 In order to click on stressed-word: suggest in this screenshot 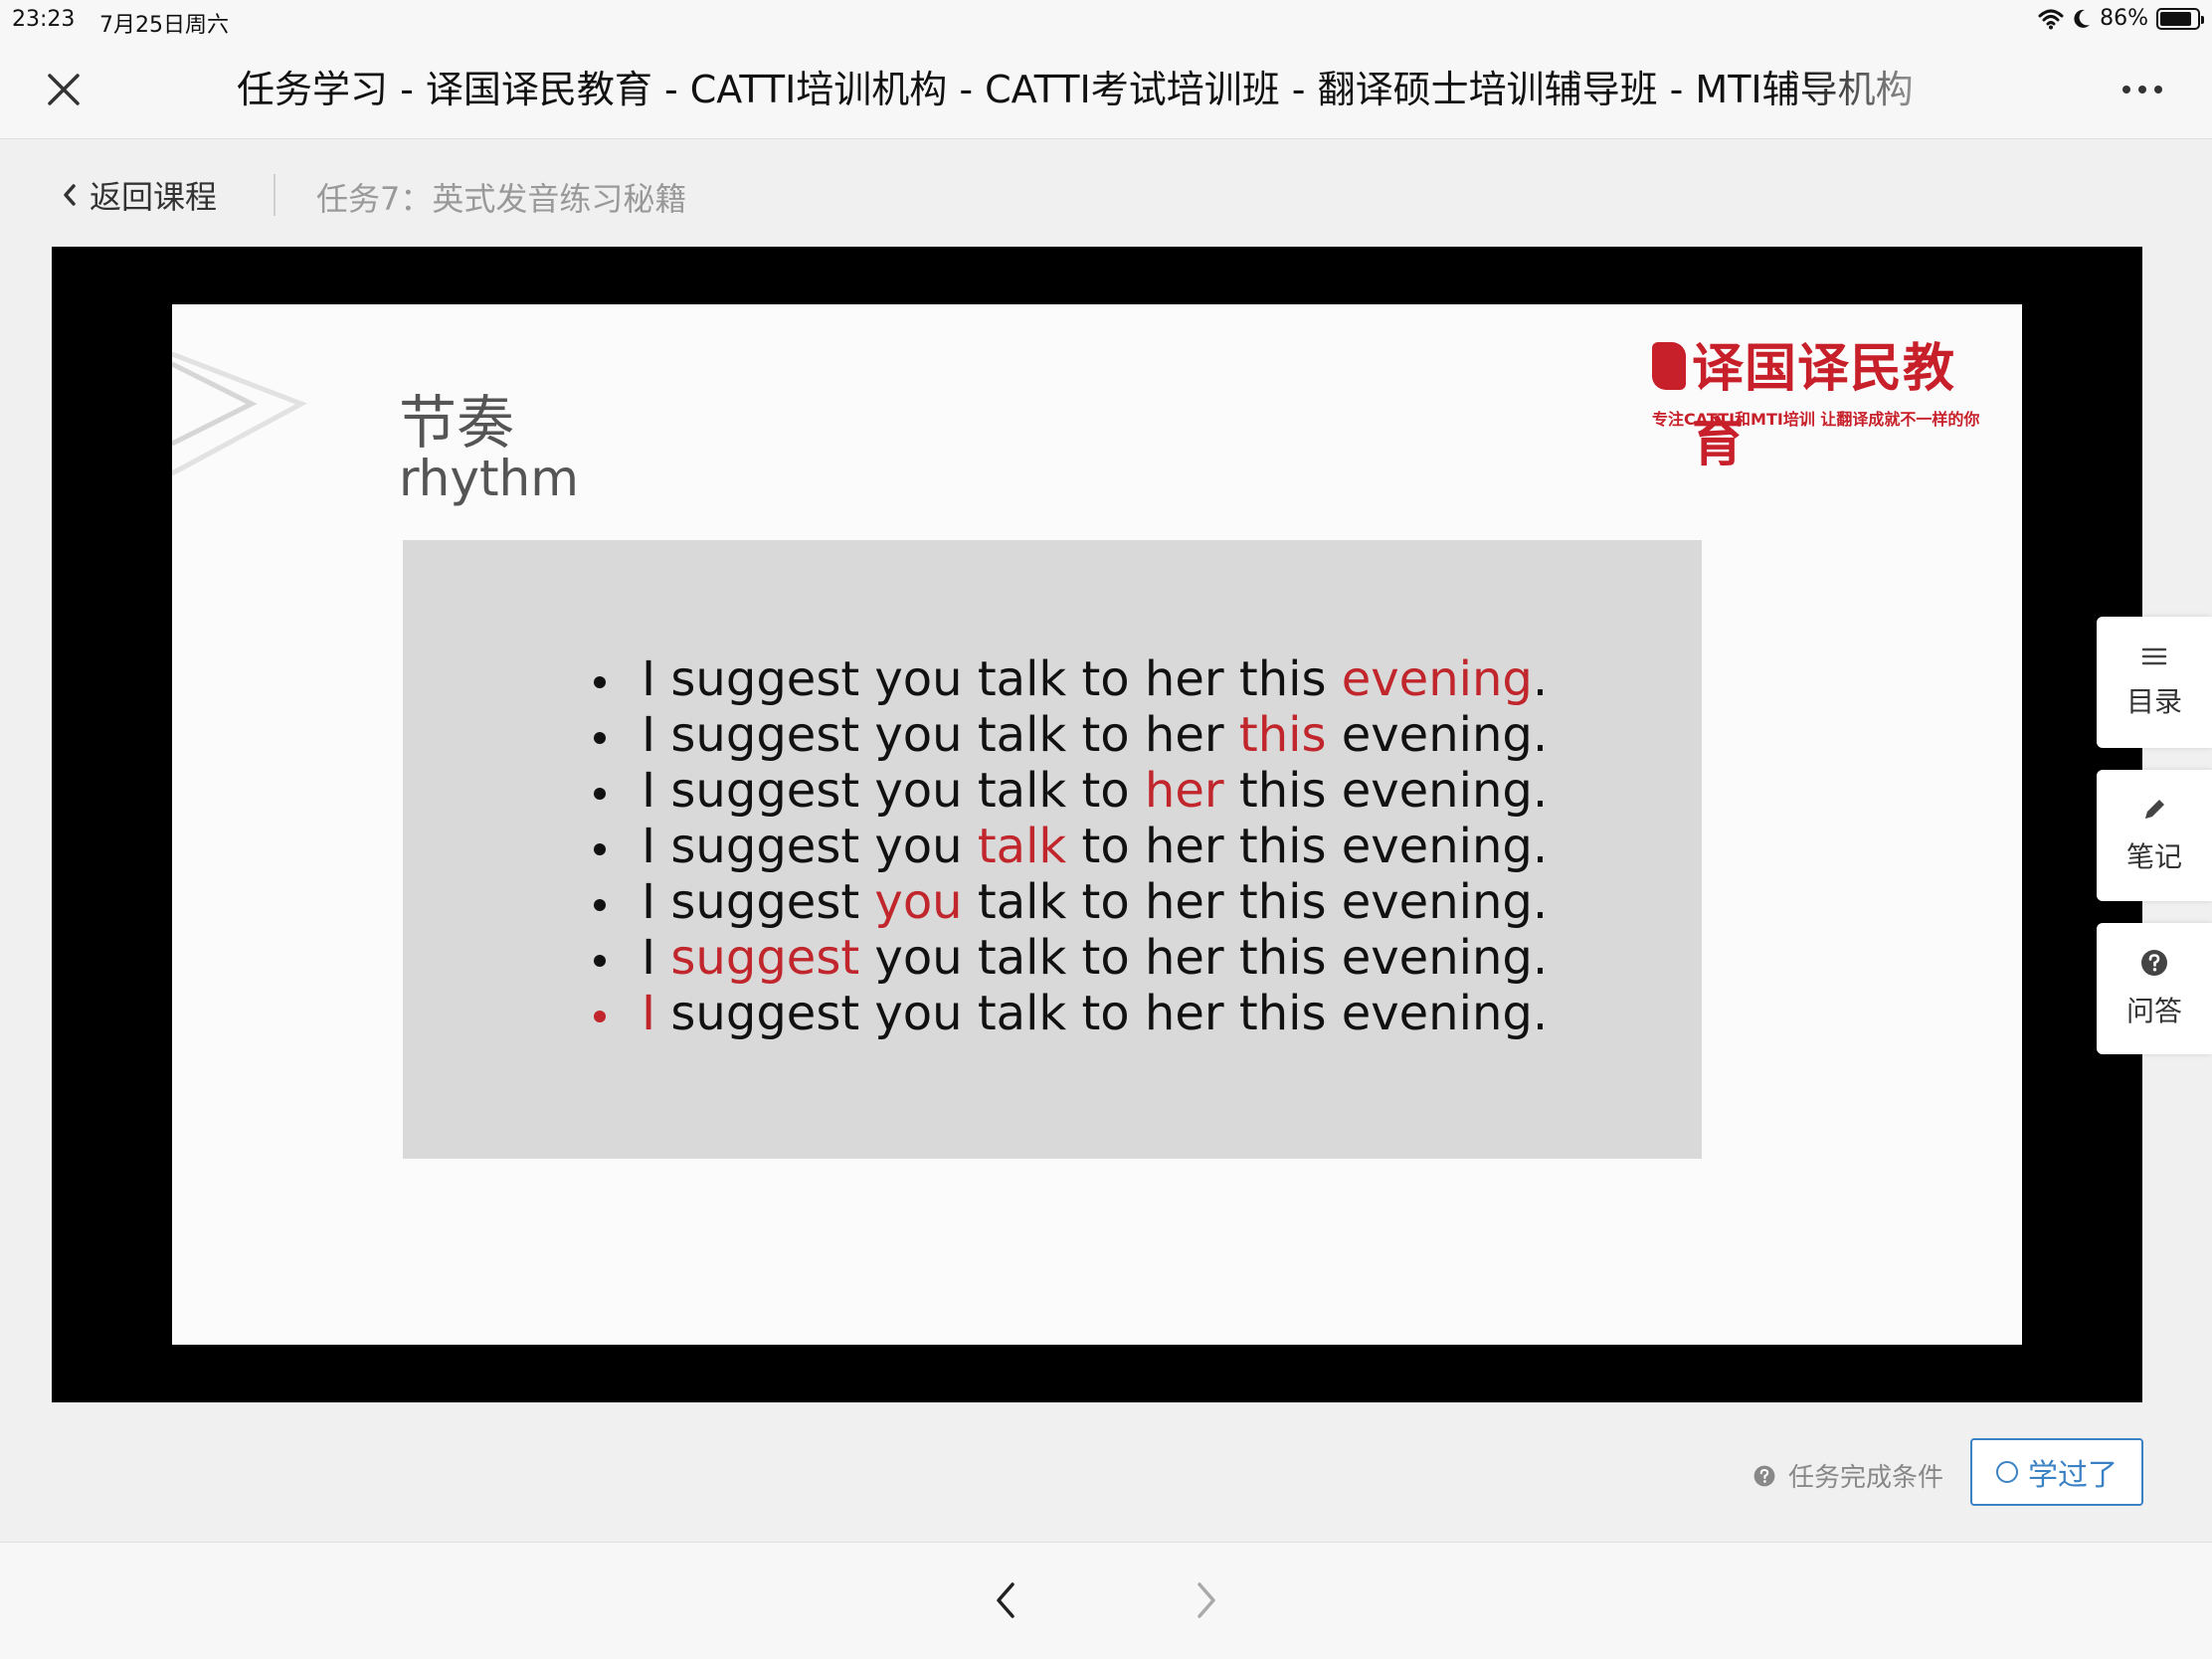, I will do `click(765, 958)`.